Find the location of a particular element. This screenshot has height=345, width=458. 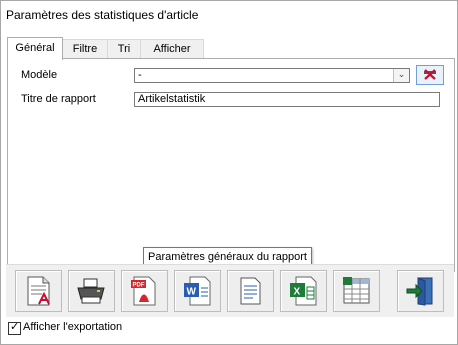

exit-door-icon is located at coordinates (419, 291).